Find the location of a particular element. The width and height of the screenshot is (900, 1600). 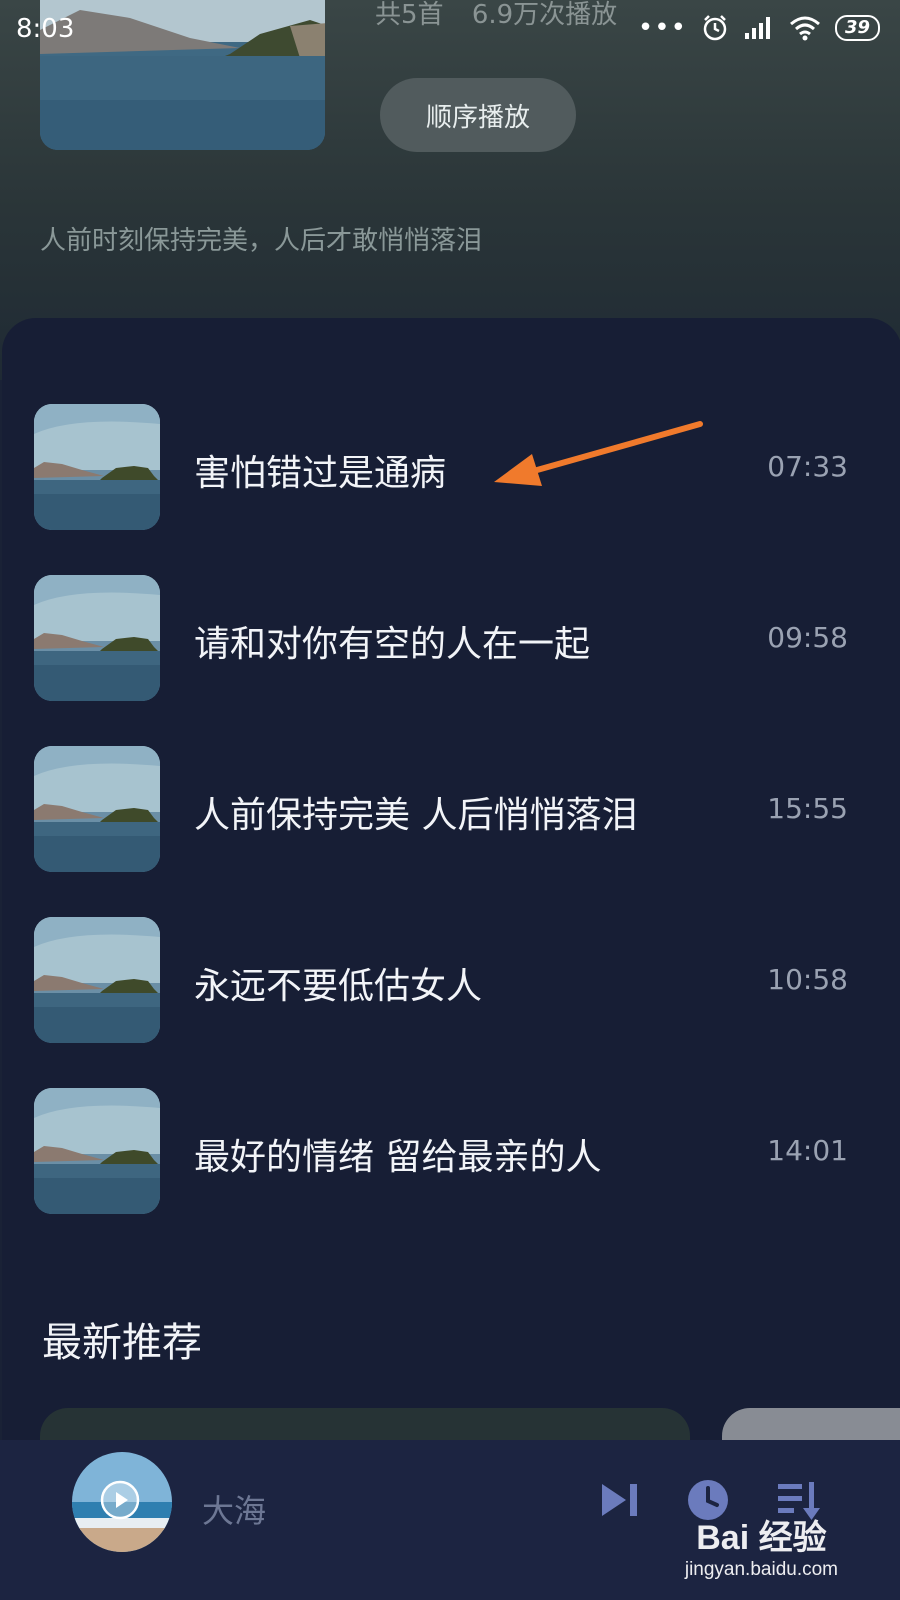

song-item: 最好的情绪 留给最亲的人 14:01 is located at coordinates (451, 1151).